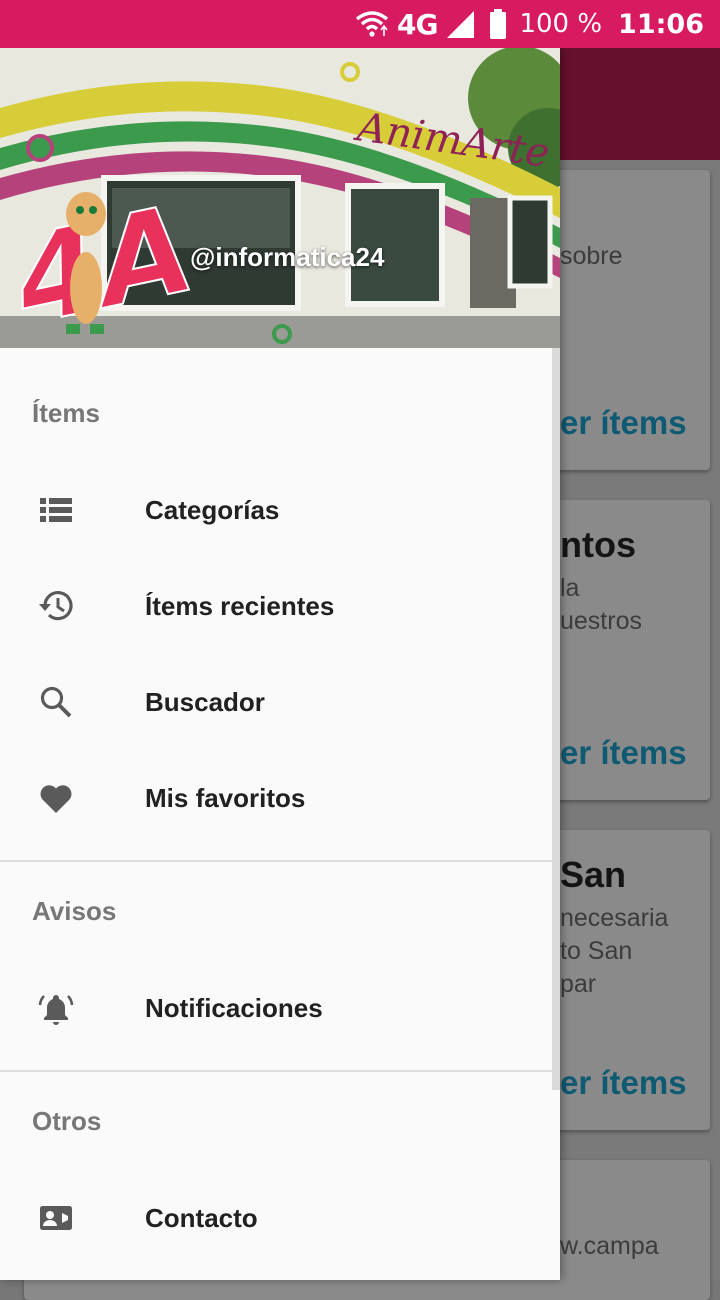  What do you see at coordinates (498, 24) in the screenshot?
I see `battery-icon` at bounding box center [498, 24].